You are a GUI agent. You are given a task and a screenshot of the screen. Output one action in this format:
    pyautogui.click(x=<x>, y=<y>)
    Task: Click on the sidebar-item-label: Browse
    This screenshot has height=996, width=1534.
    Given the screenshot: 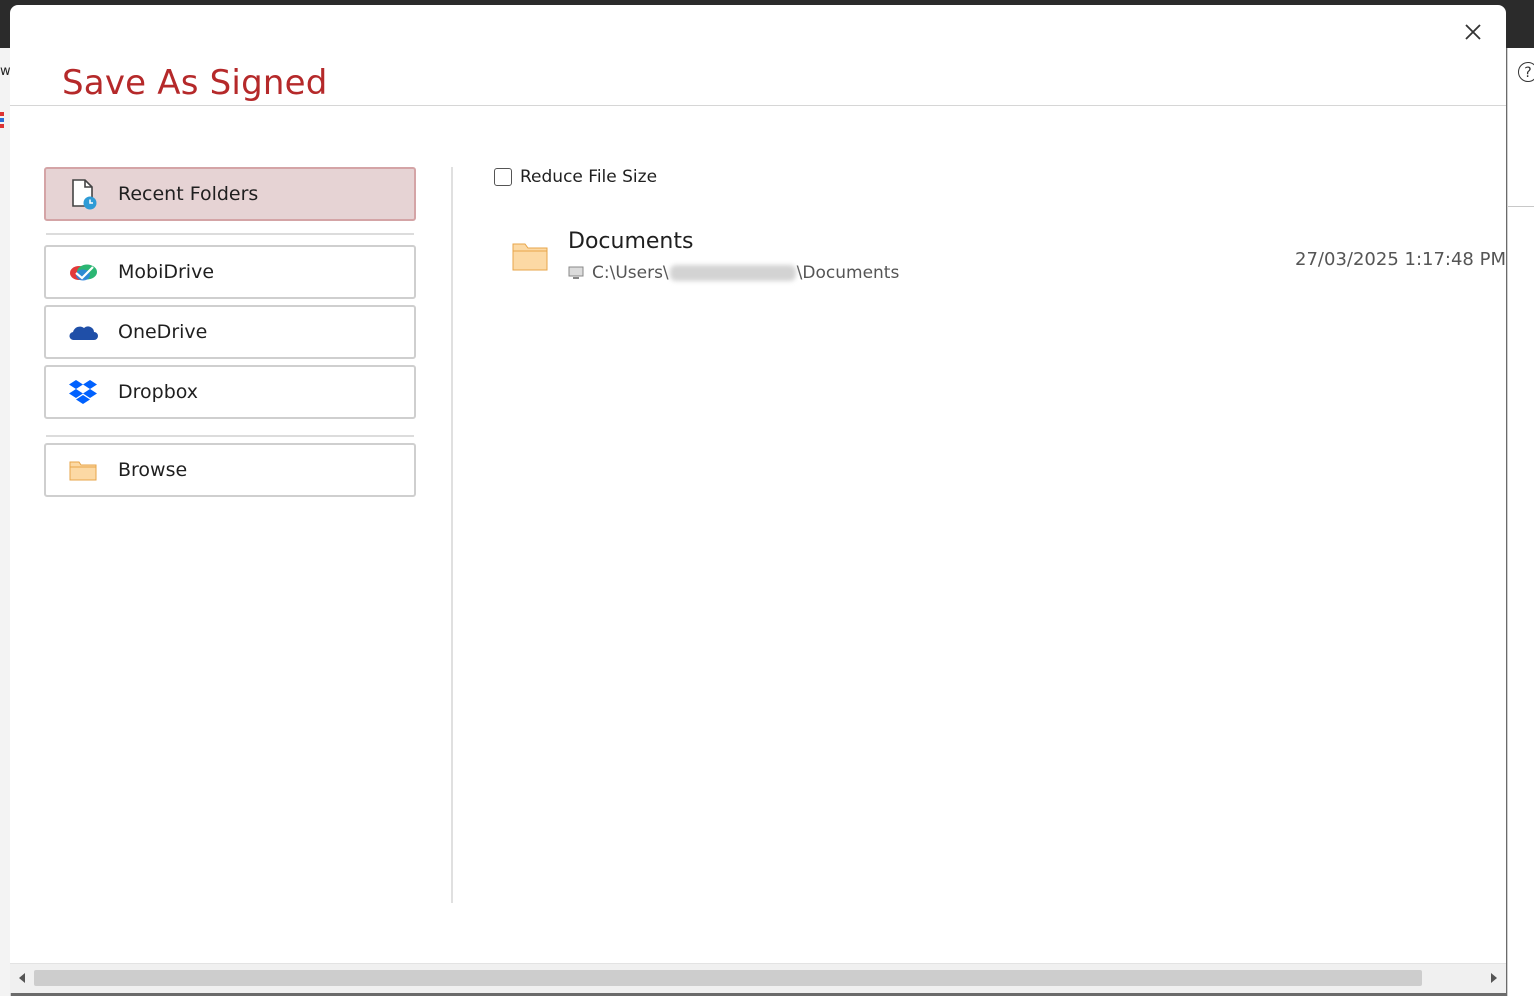 What is the action you would take?
    pyautogui.click(x=153, y=470)
    